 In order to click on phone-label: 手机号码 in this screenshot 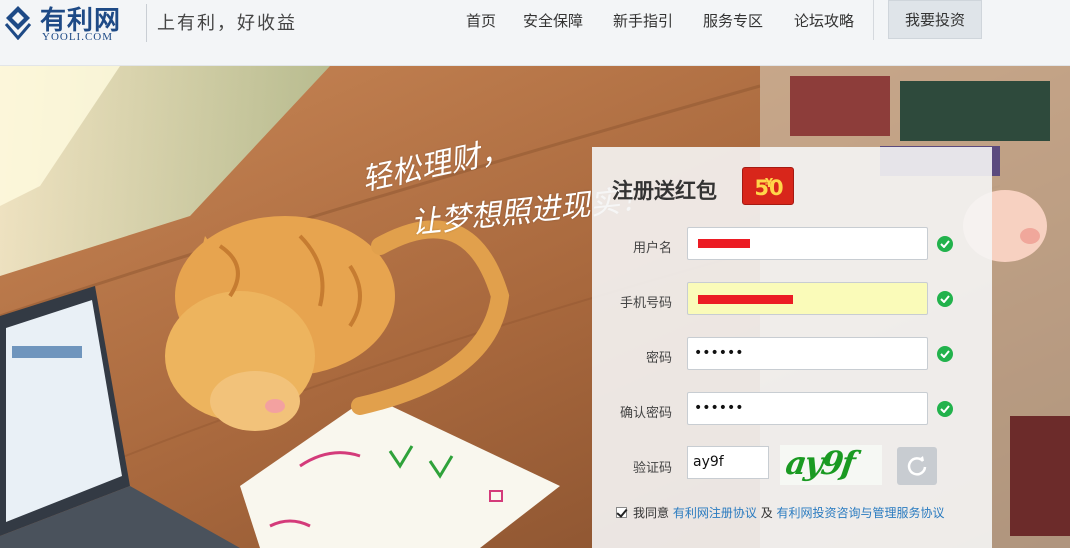, I will do `click(645, 303)`.